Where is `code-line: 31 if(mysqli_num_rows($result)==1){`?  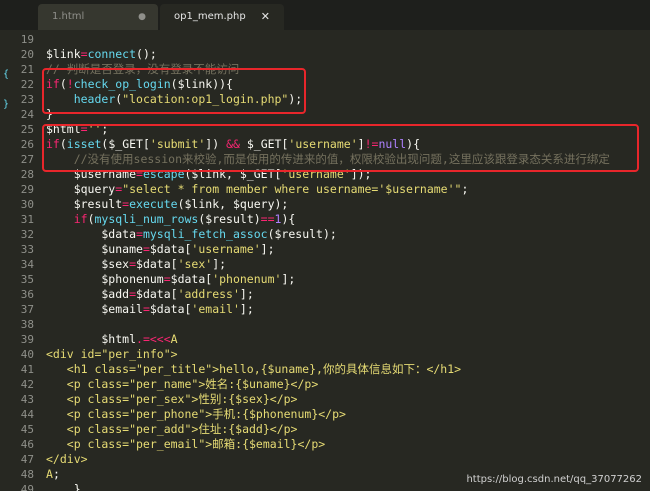
code-line: 31 if(mysqli_num_rows($result)==1){ is located at coordinates (325, 219).